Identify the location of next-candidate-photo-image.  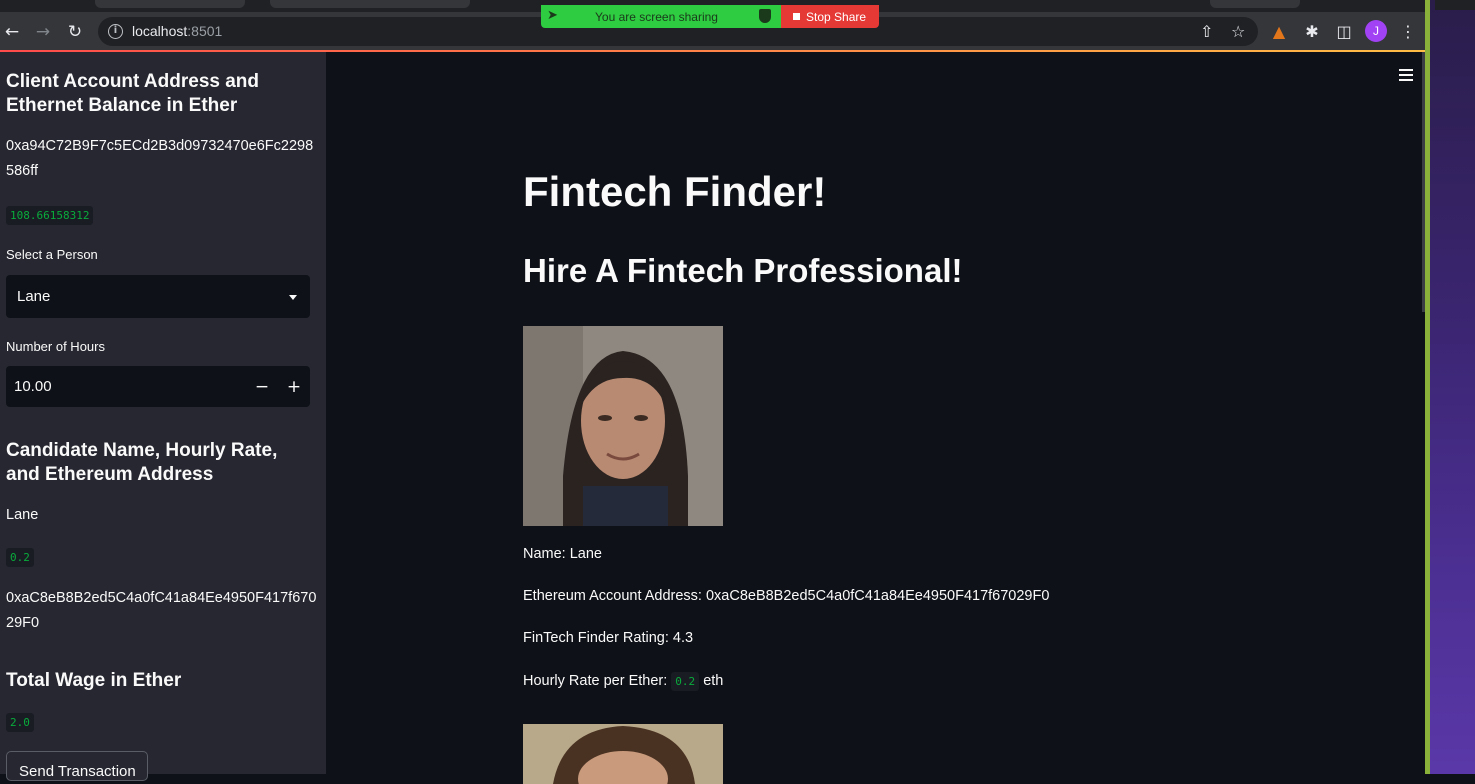
(623, 754).